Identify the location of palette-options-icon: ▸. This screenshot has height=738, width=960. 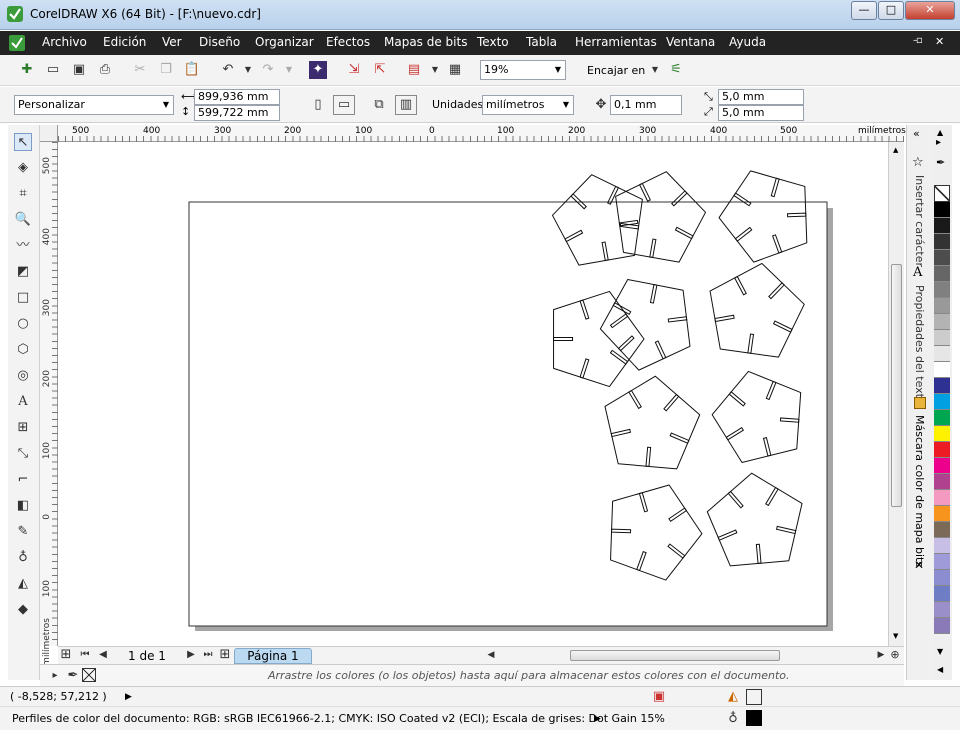
(55, 676).